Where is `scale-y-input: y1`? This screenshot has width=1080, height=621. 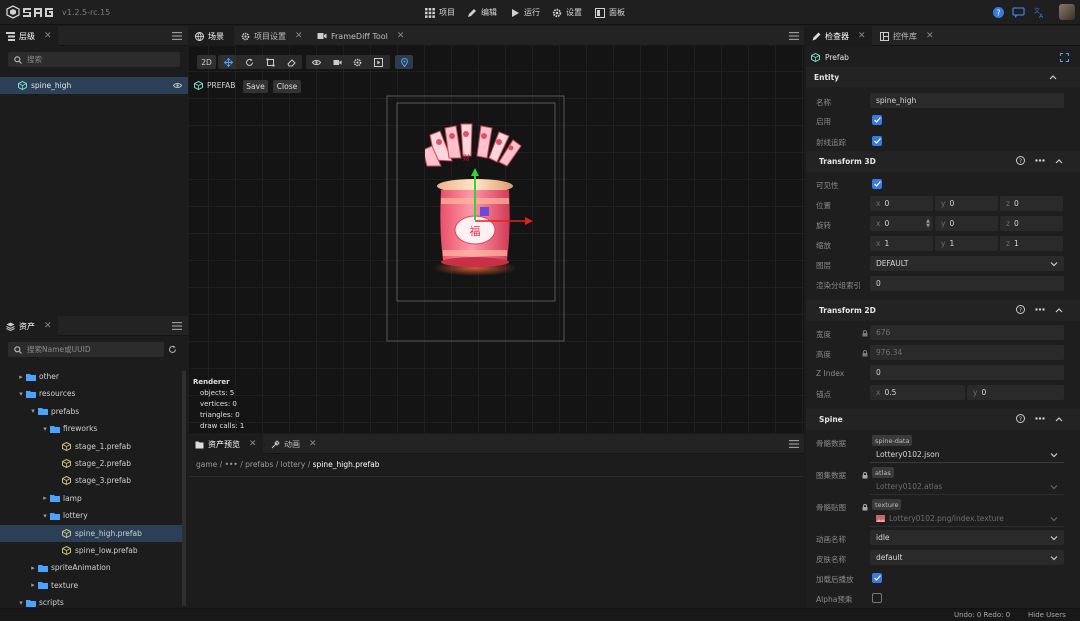
scale-y-input: y1 is located at coordinates (966, 243).